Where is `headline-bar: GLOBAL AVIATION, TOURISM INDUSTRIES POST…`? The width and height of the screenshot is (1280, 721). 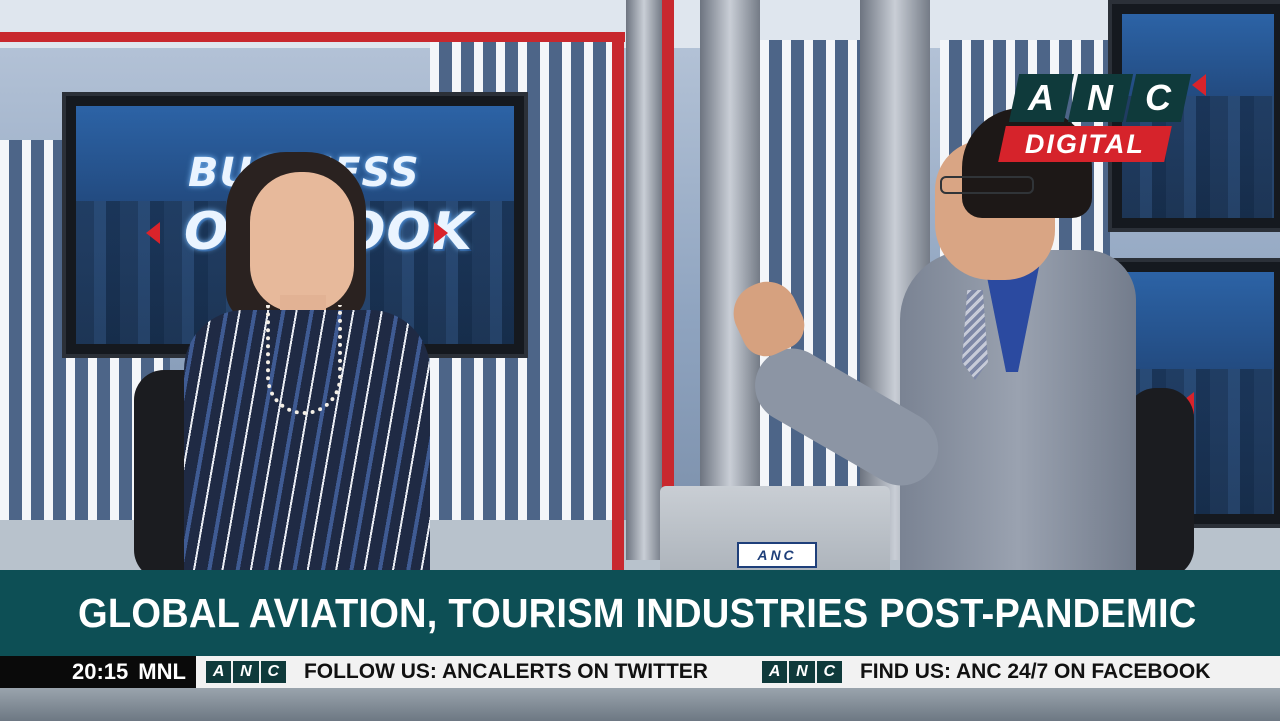 headline-bar: GLOBAL AVIATION, TOURISM INDUSTRIES POST… is located at coordinates (640, 613).